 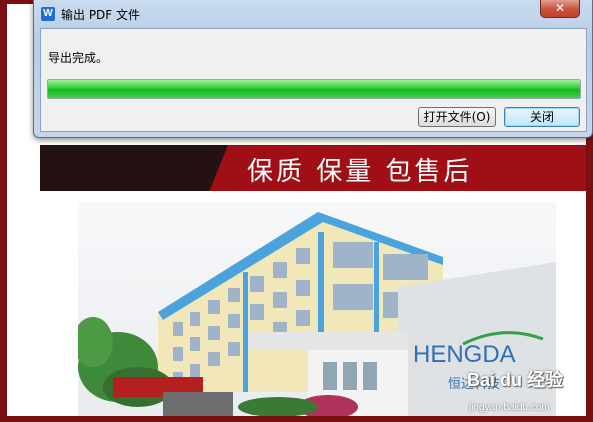 I want to click on dialog-titlebar: W 输出 PDF 文件 ✕, so click(x=313, y=14).